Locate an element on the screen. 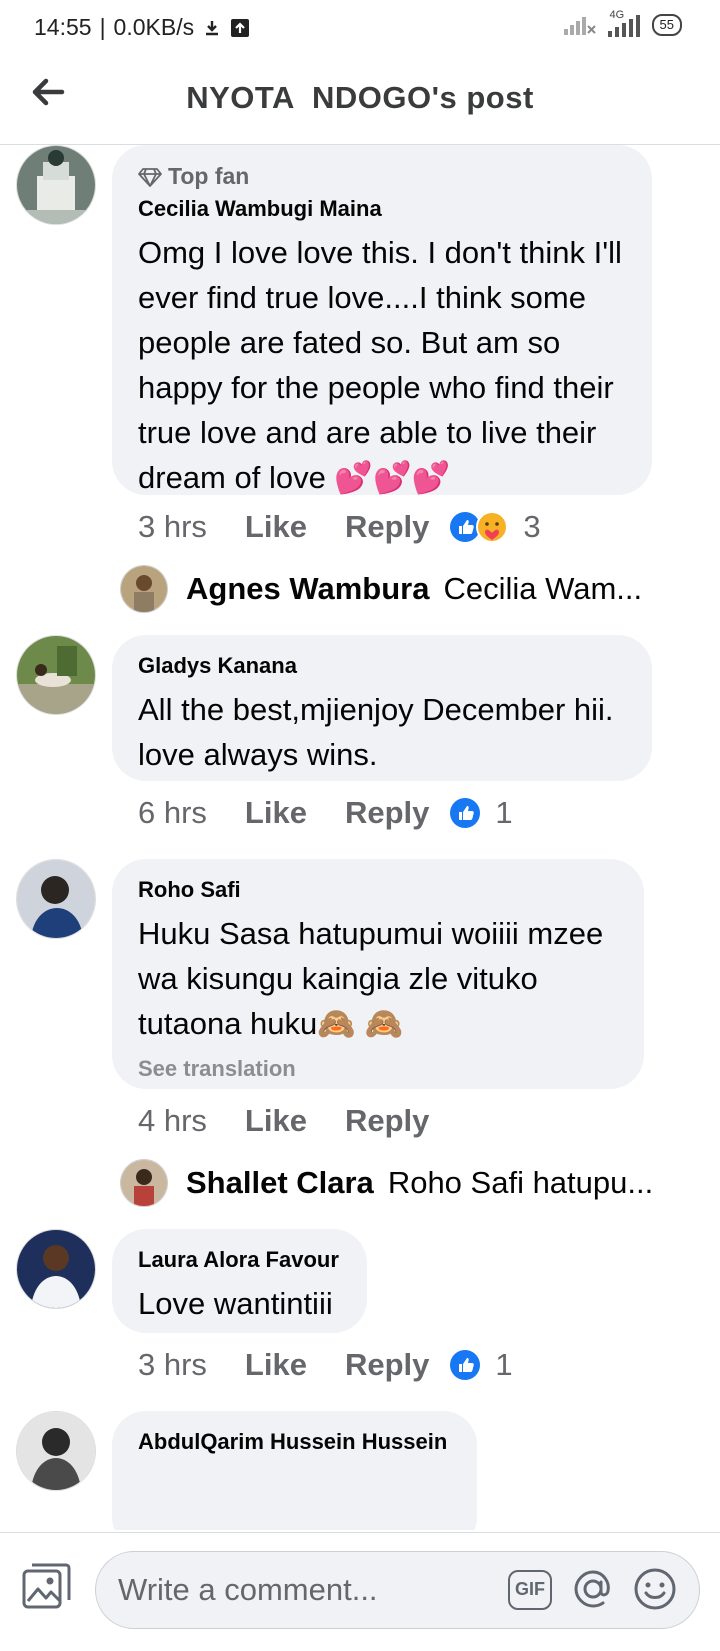  reaction-summary: 3 is located at coordinates (495, 527).